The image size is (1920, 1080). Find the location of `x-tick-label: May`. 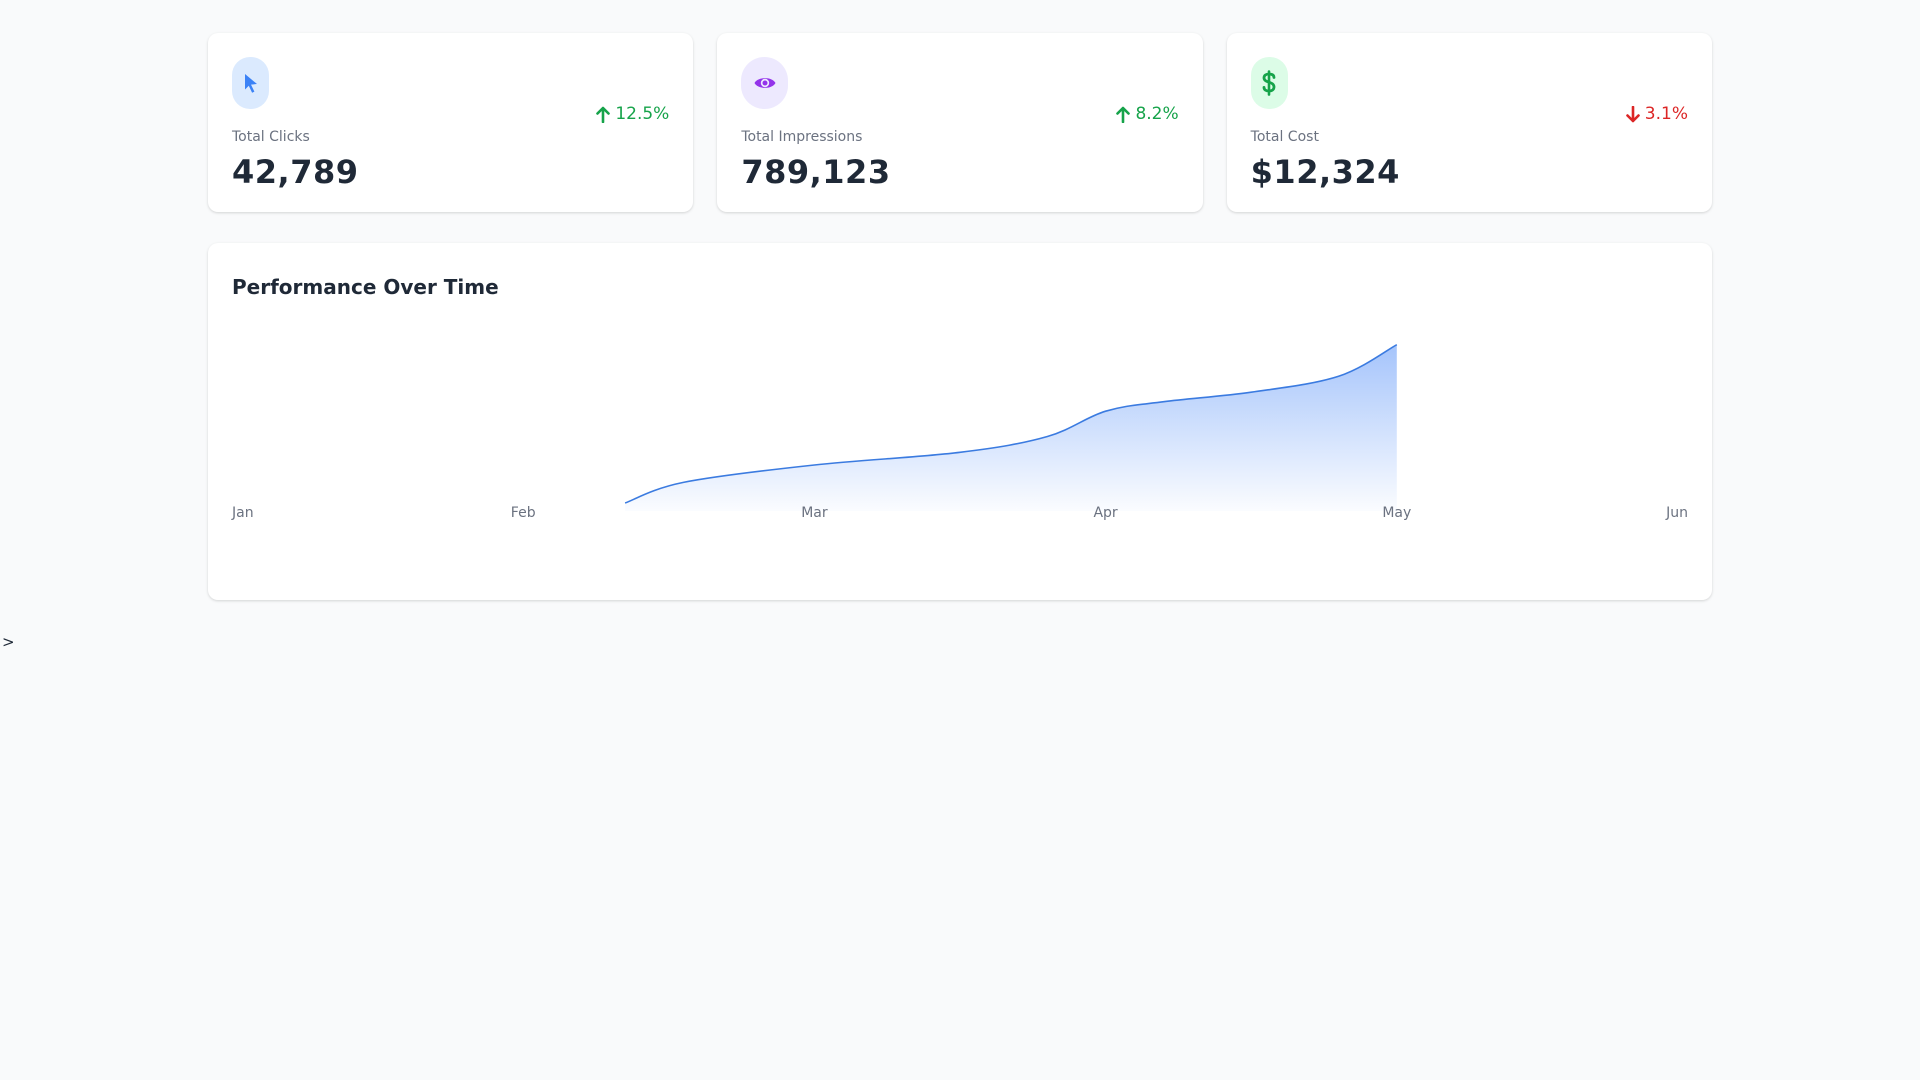

x-tick-label: May is located at coordinates (1396, 513).